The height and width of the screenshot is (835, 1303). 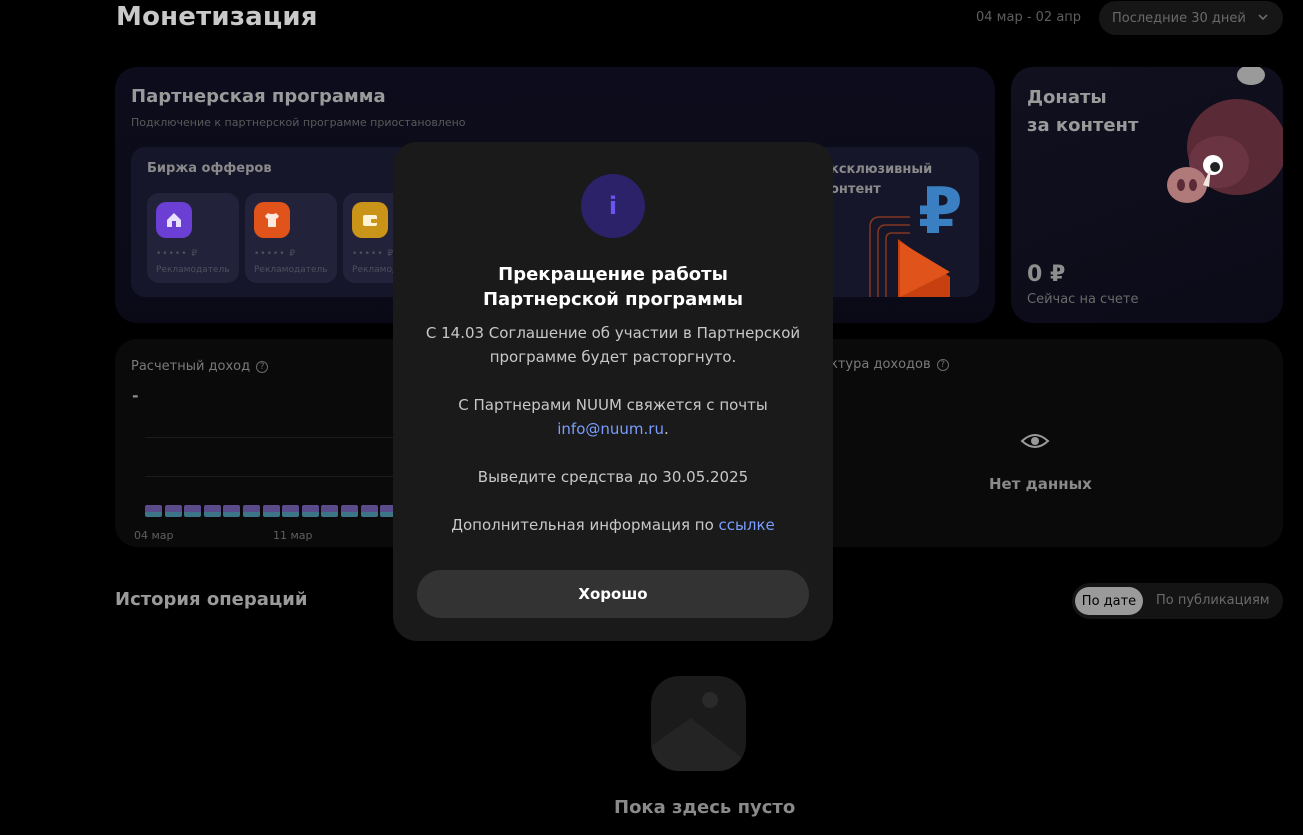 I want to click on donations-title-line-2: за контент, so click(x=1083, y=125).